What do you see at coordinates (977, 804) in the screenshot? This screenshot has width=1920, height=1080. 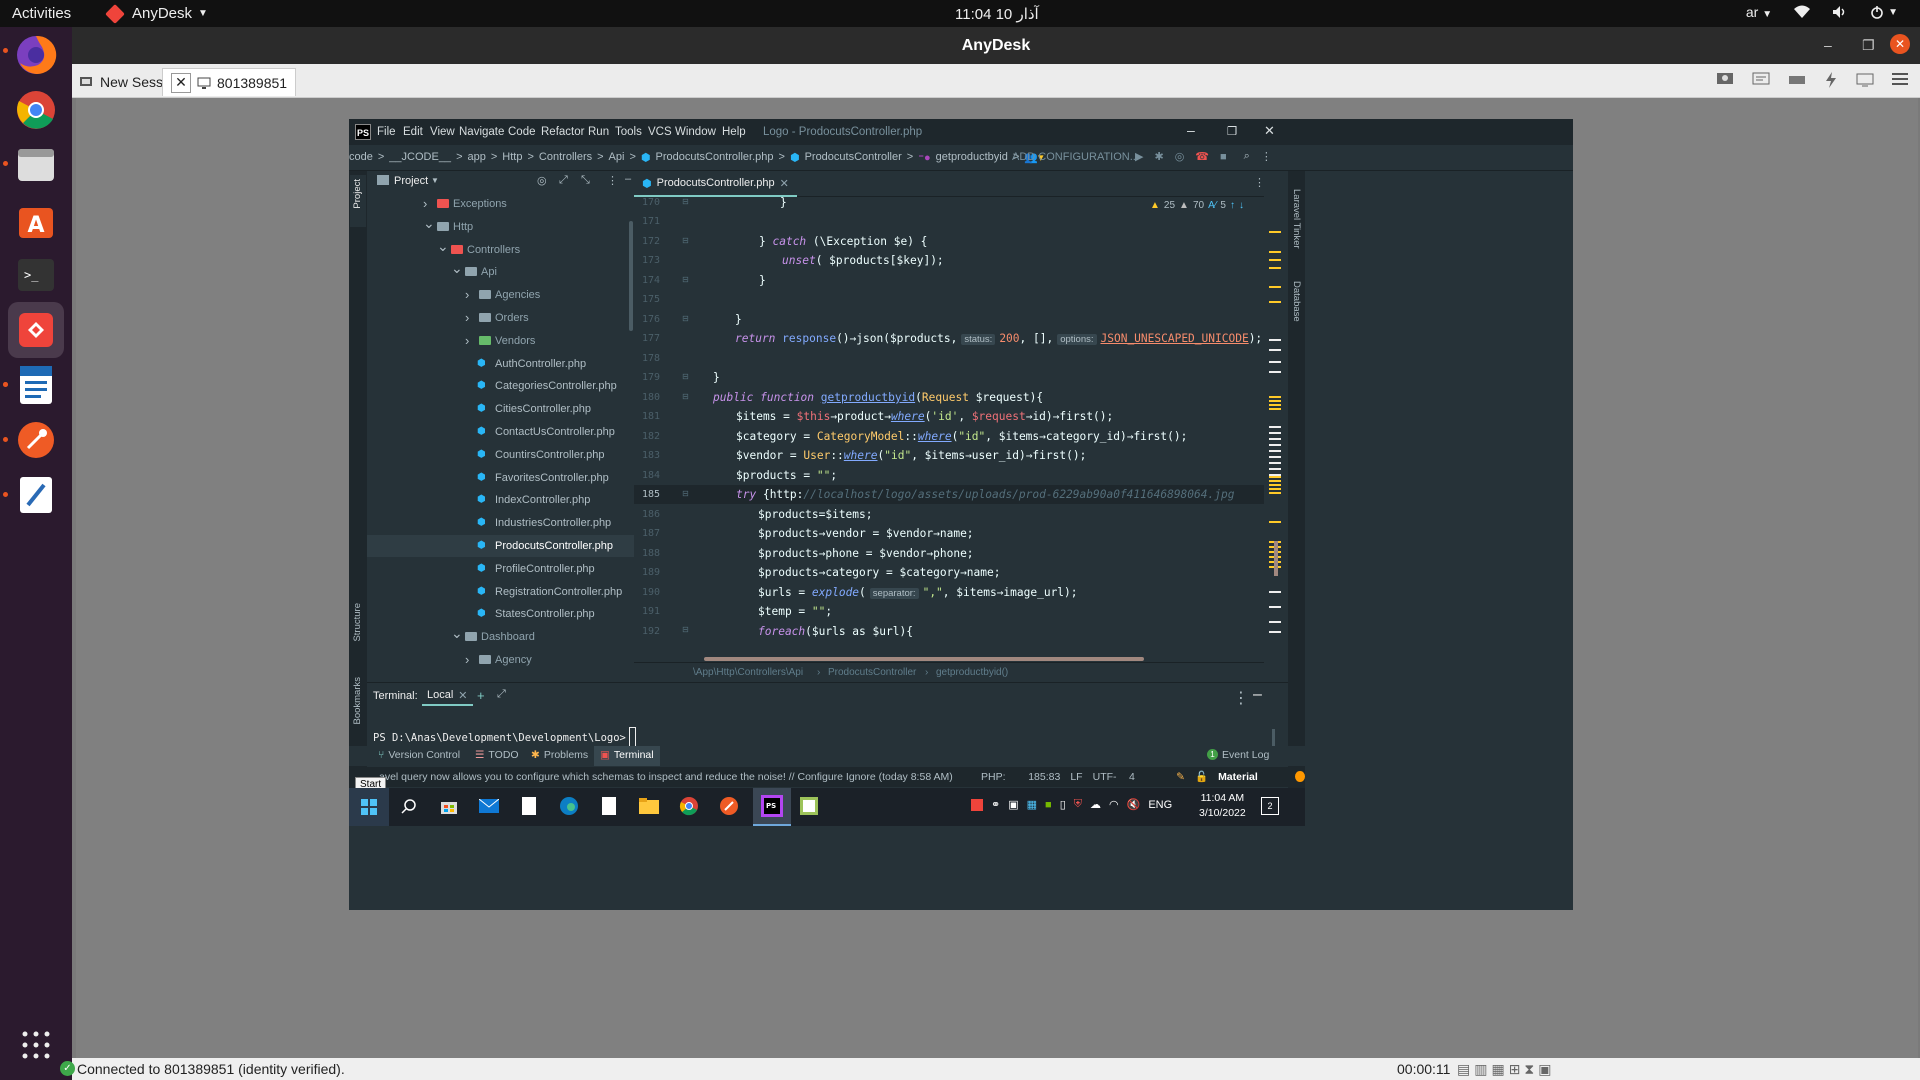 I see `anydesk-tray-icon` at bounding box center [977, 804].